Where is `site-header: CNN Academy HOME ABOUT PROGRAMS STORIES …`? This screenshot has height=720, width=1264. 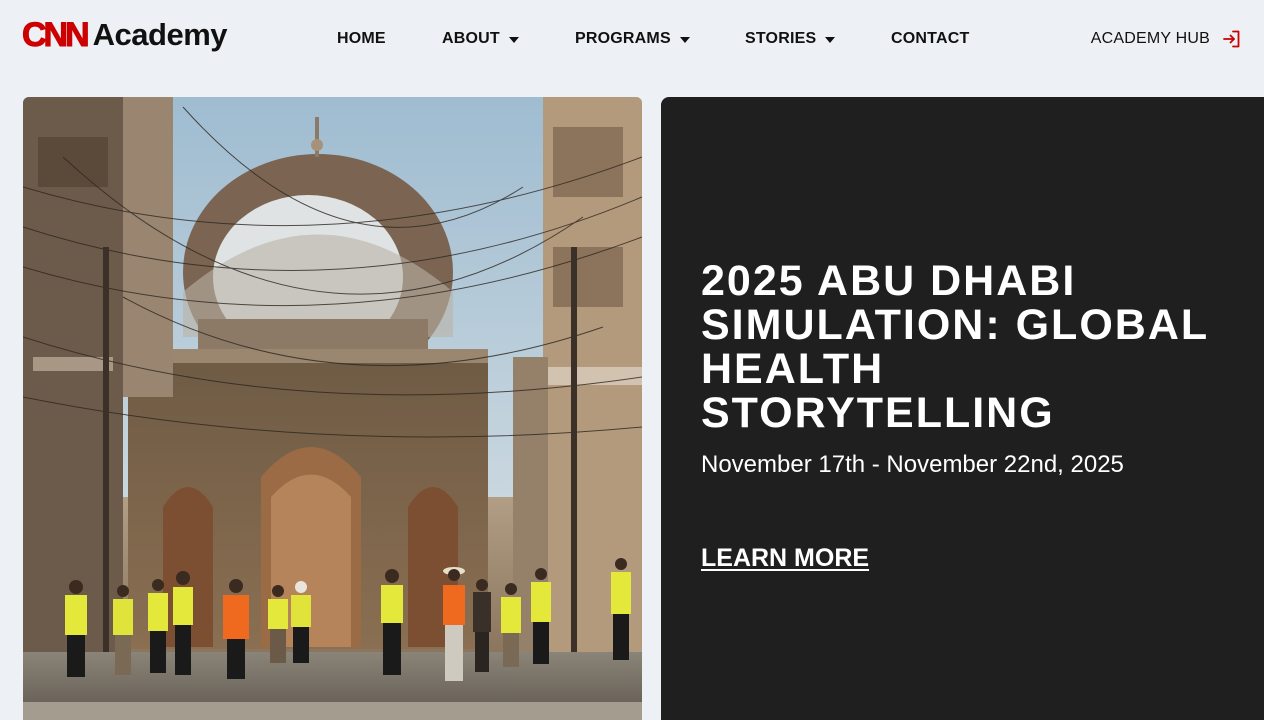
site-header: CNN Academy HOME ABOUT PROGRAMS STORIES … is located at coordinates (632, 39).